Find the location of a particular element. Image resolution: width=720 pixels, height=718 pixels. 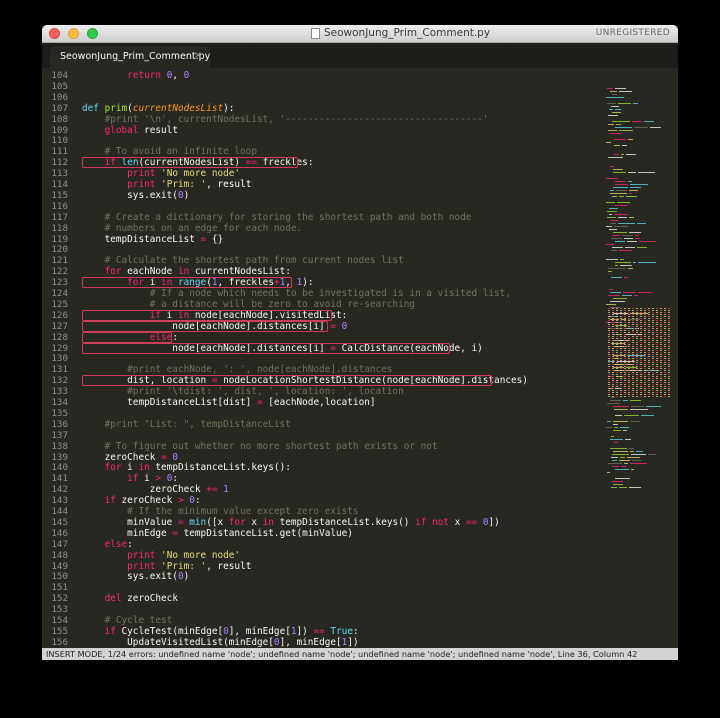

line-number: 117 is located at coordinates (59, 217).